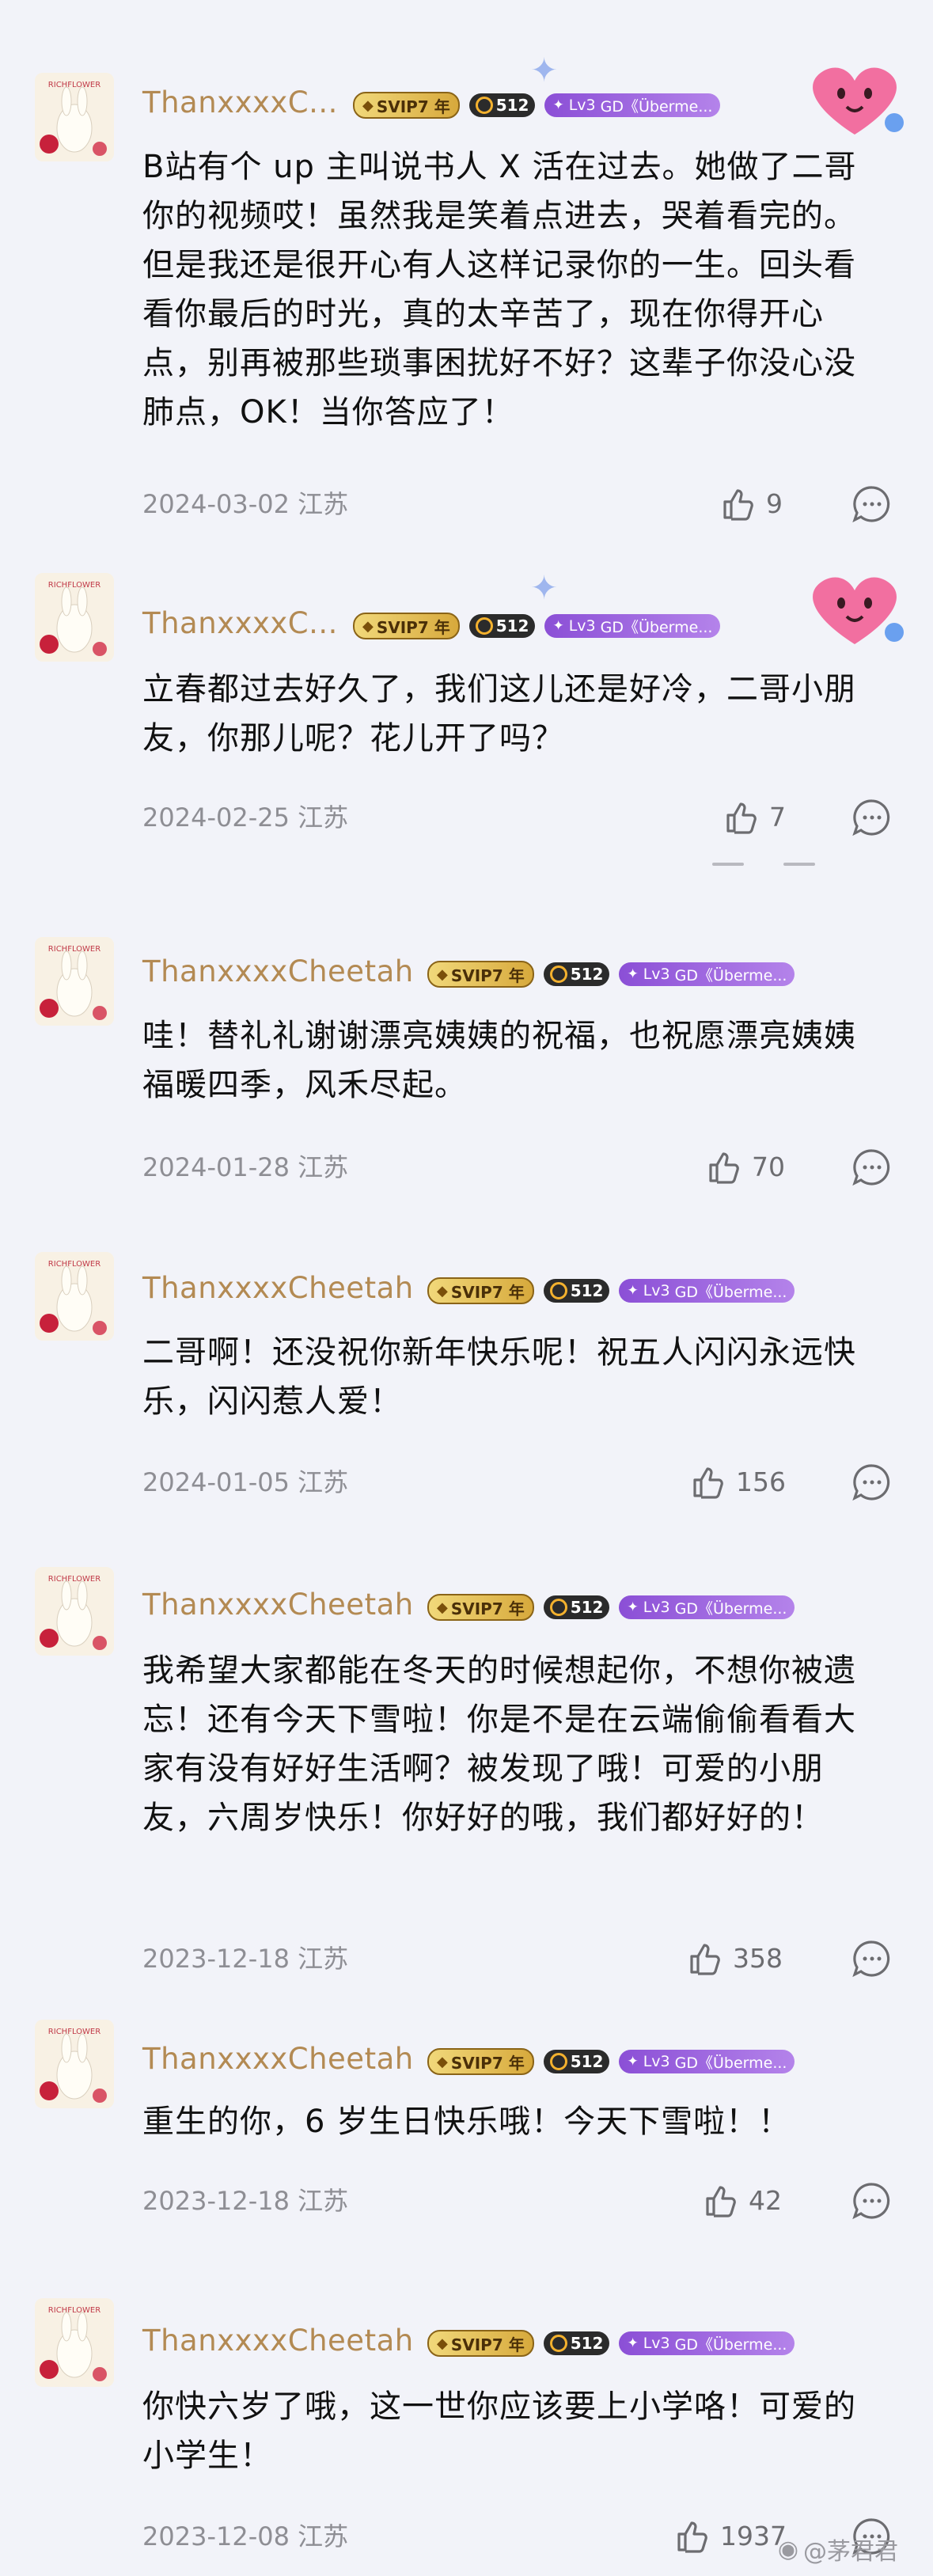  What do you see at coordinates (245, 502) in the screenshot?
I see `comment-meta: 2024-03-02 江苏` at bounding box center [245, 502].